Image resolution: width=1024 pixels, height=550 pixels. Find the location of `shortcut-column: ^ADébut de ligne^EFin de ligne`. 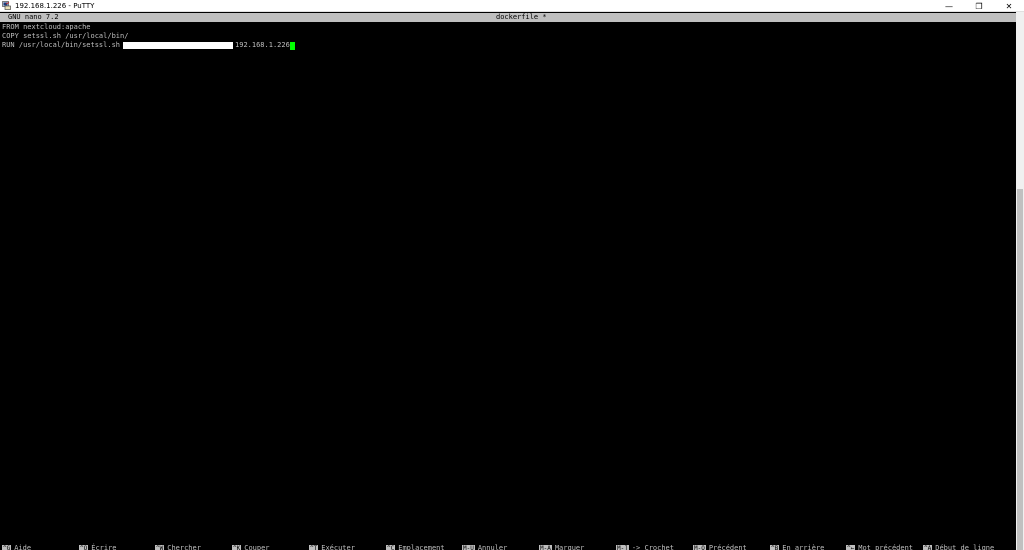

shortcut-column: ^ADébut de ligne^EFin de ligne is located at coordinates (961, 547).